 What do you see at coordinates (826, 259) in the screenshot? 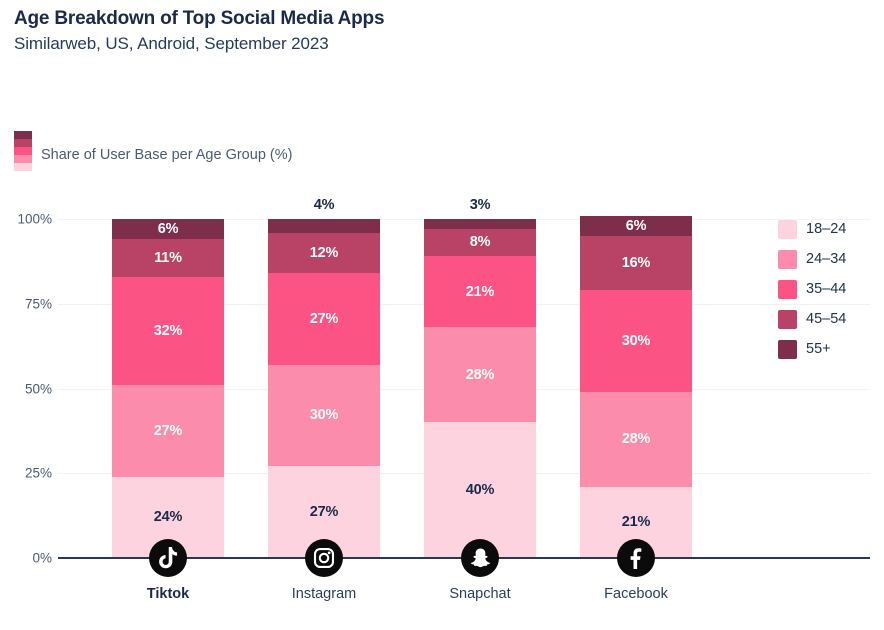
I see `legend-item-label: 24–34` at bounding box center [826, 259].